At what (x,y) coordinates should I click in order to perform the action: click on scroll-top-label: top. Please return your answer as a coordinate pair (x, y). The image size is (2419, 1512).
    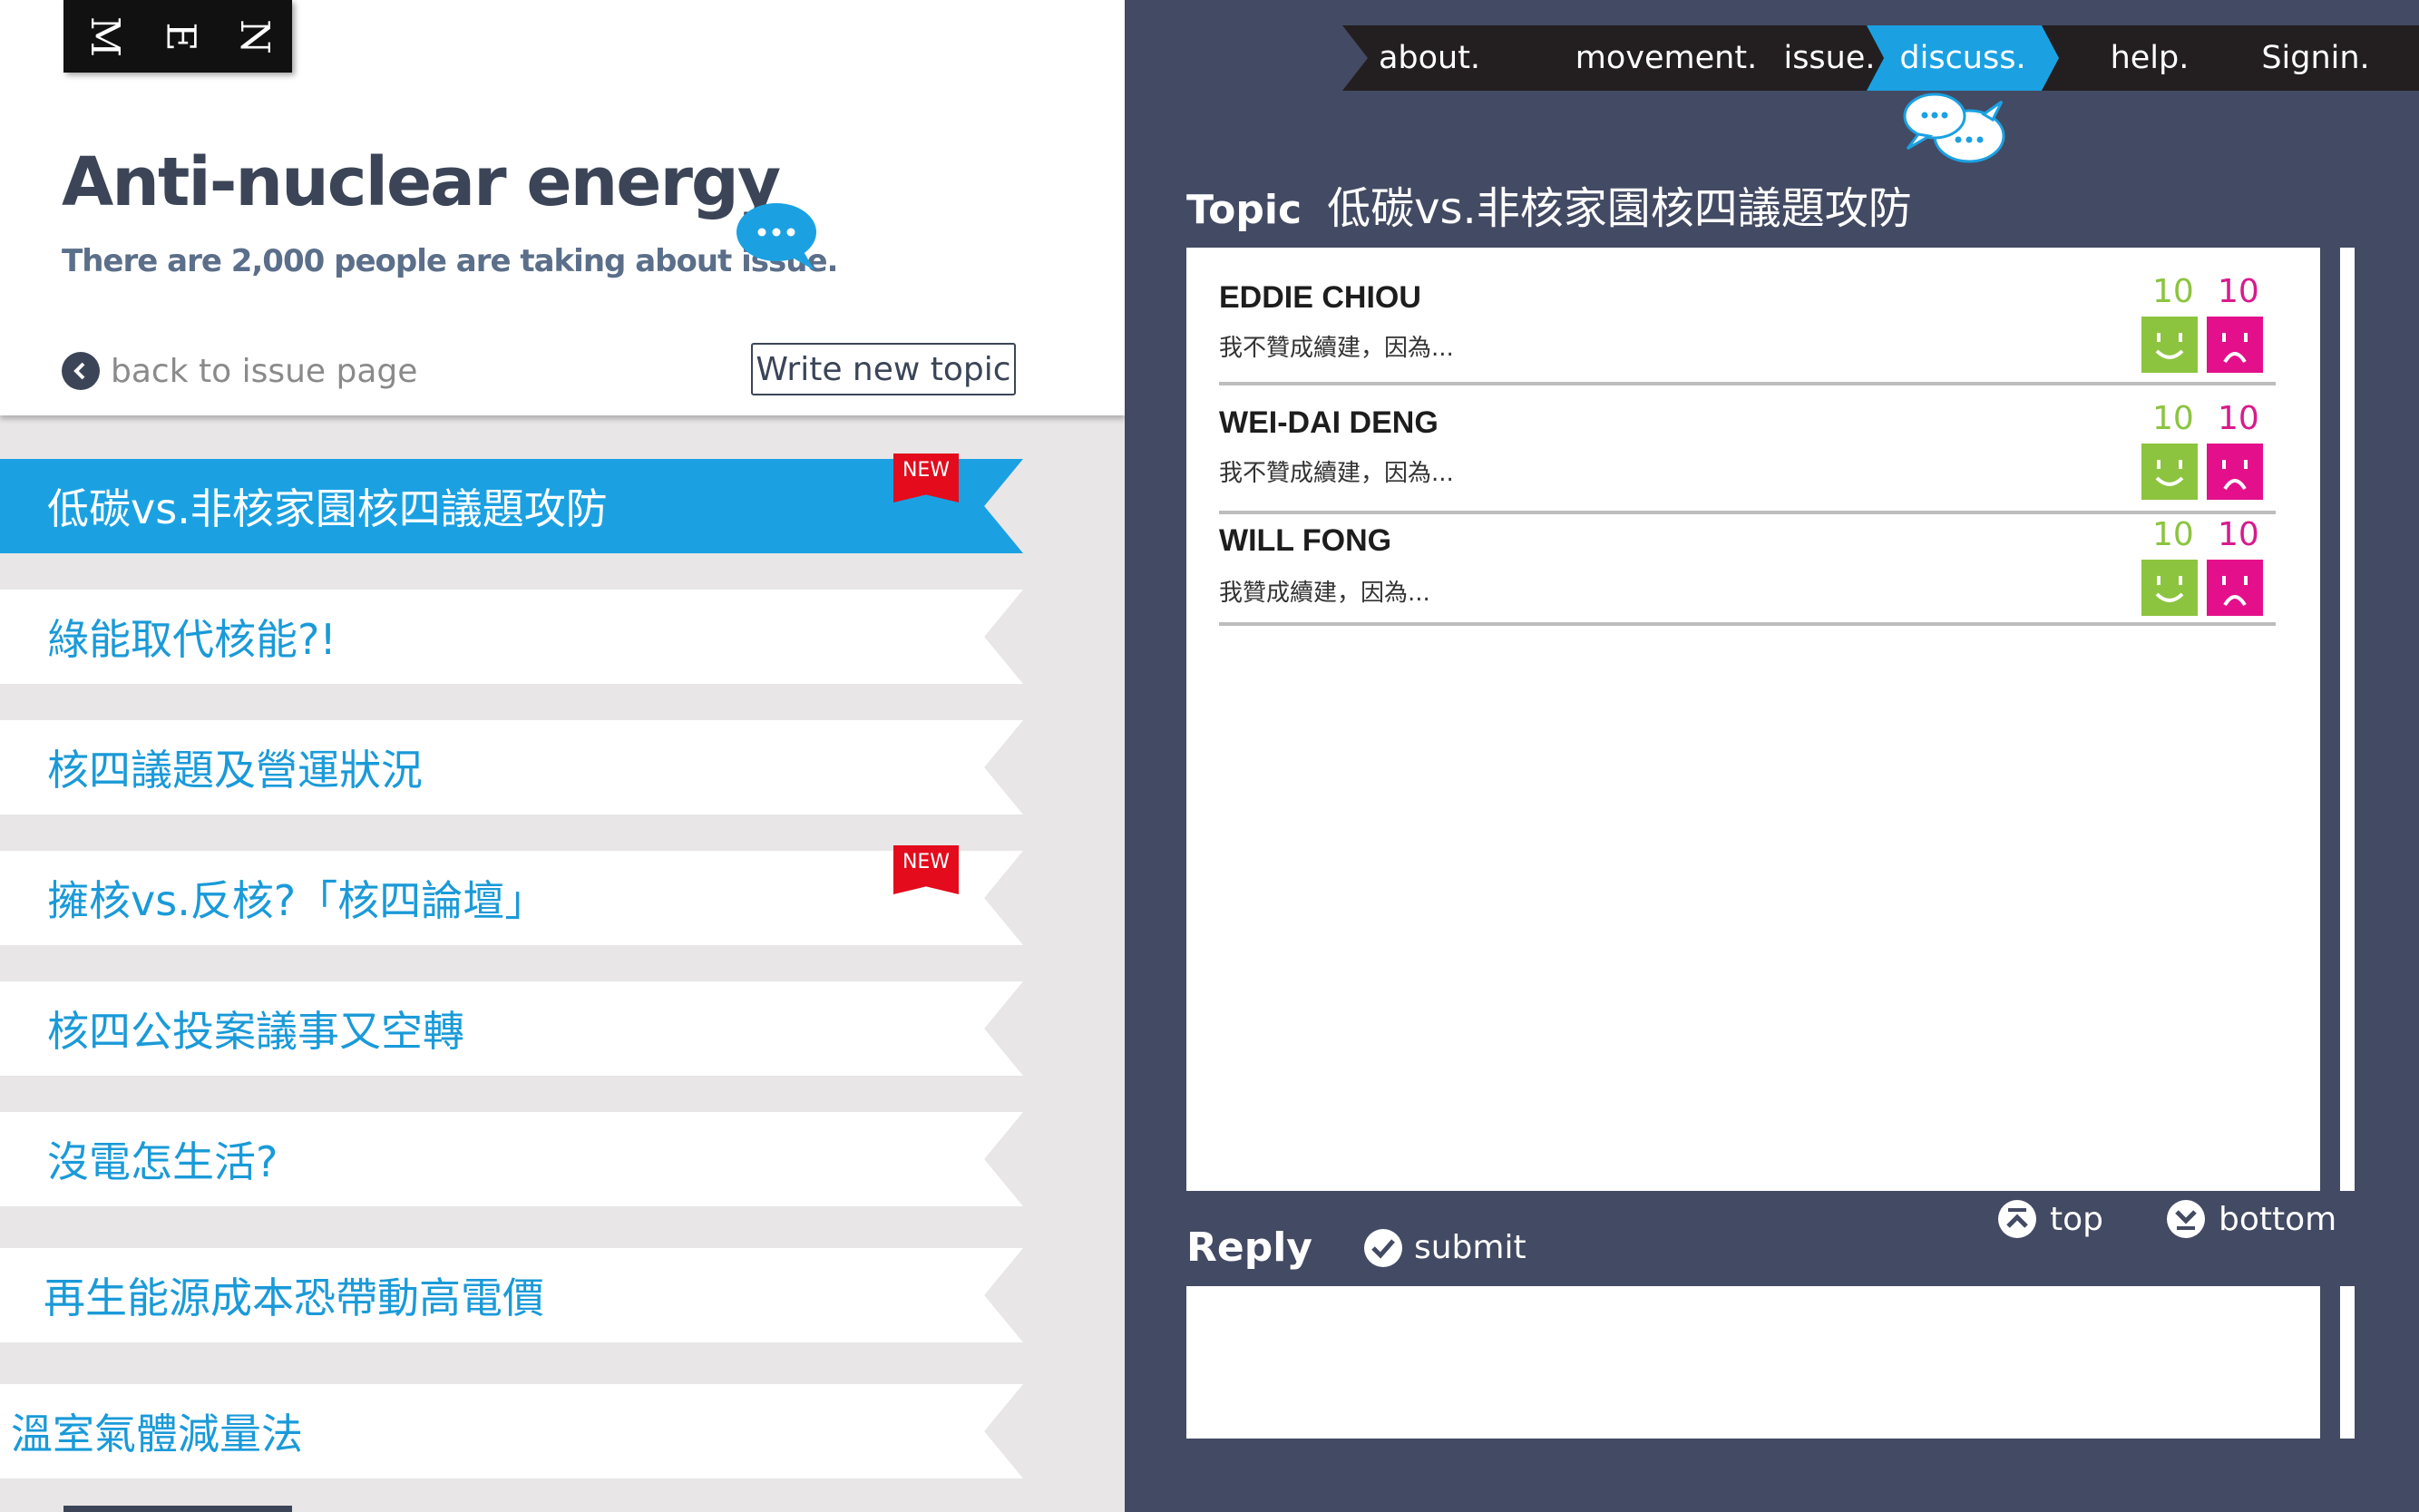
    Looking at the image, I should click on (2077, 1219).